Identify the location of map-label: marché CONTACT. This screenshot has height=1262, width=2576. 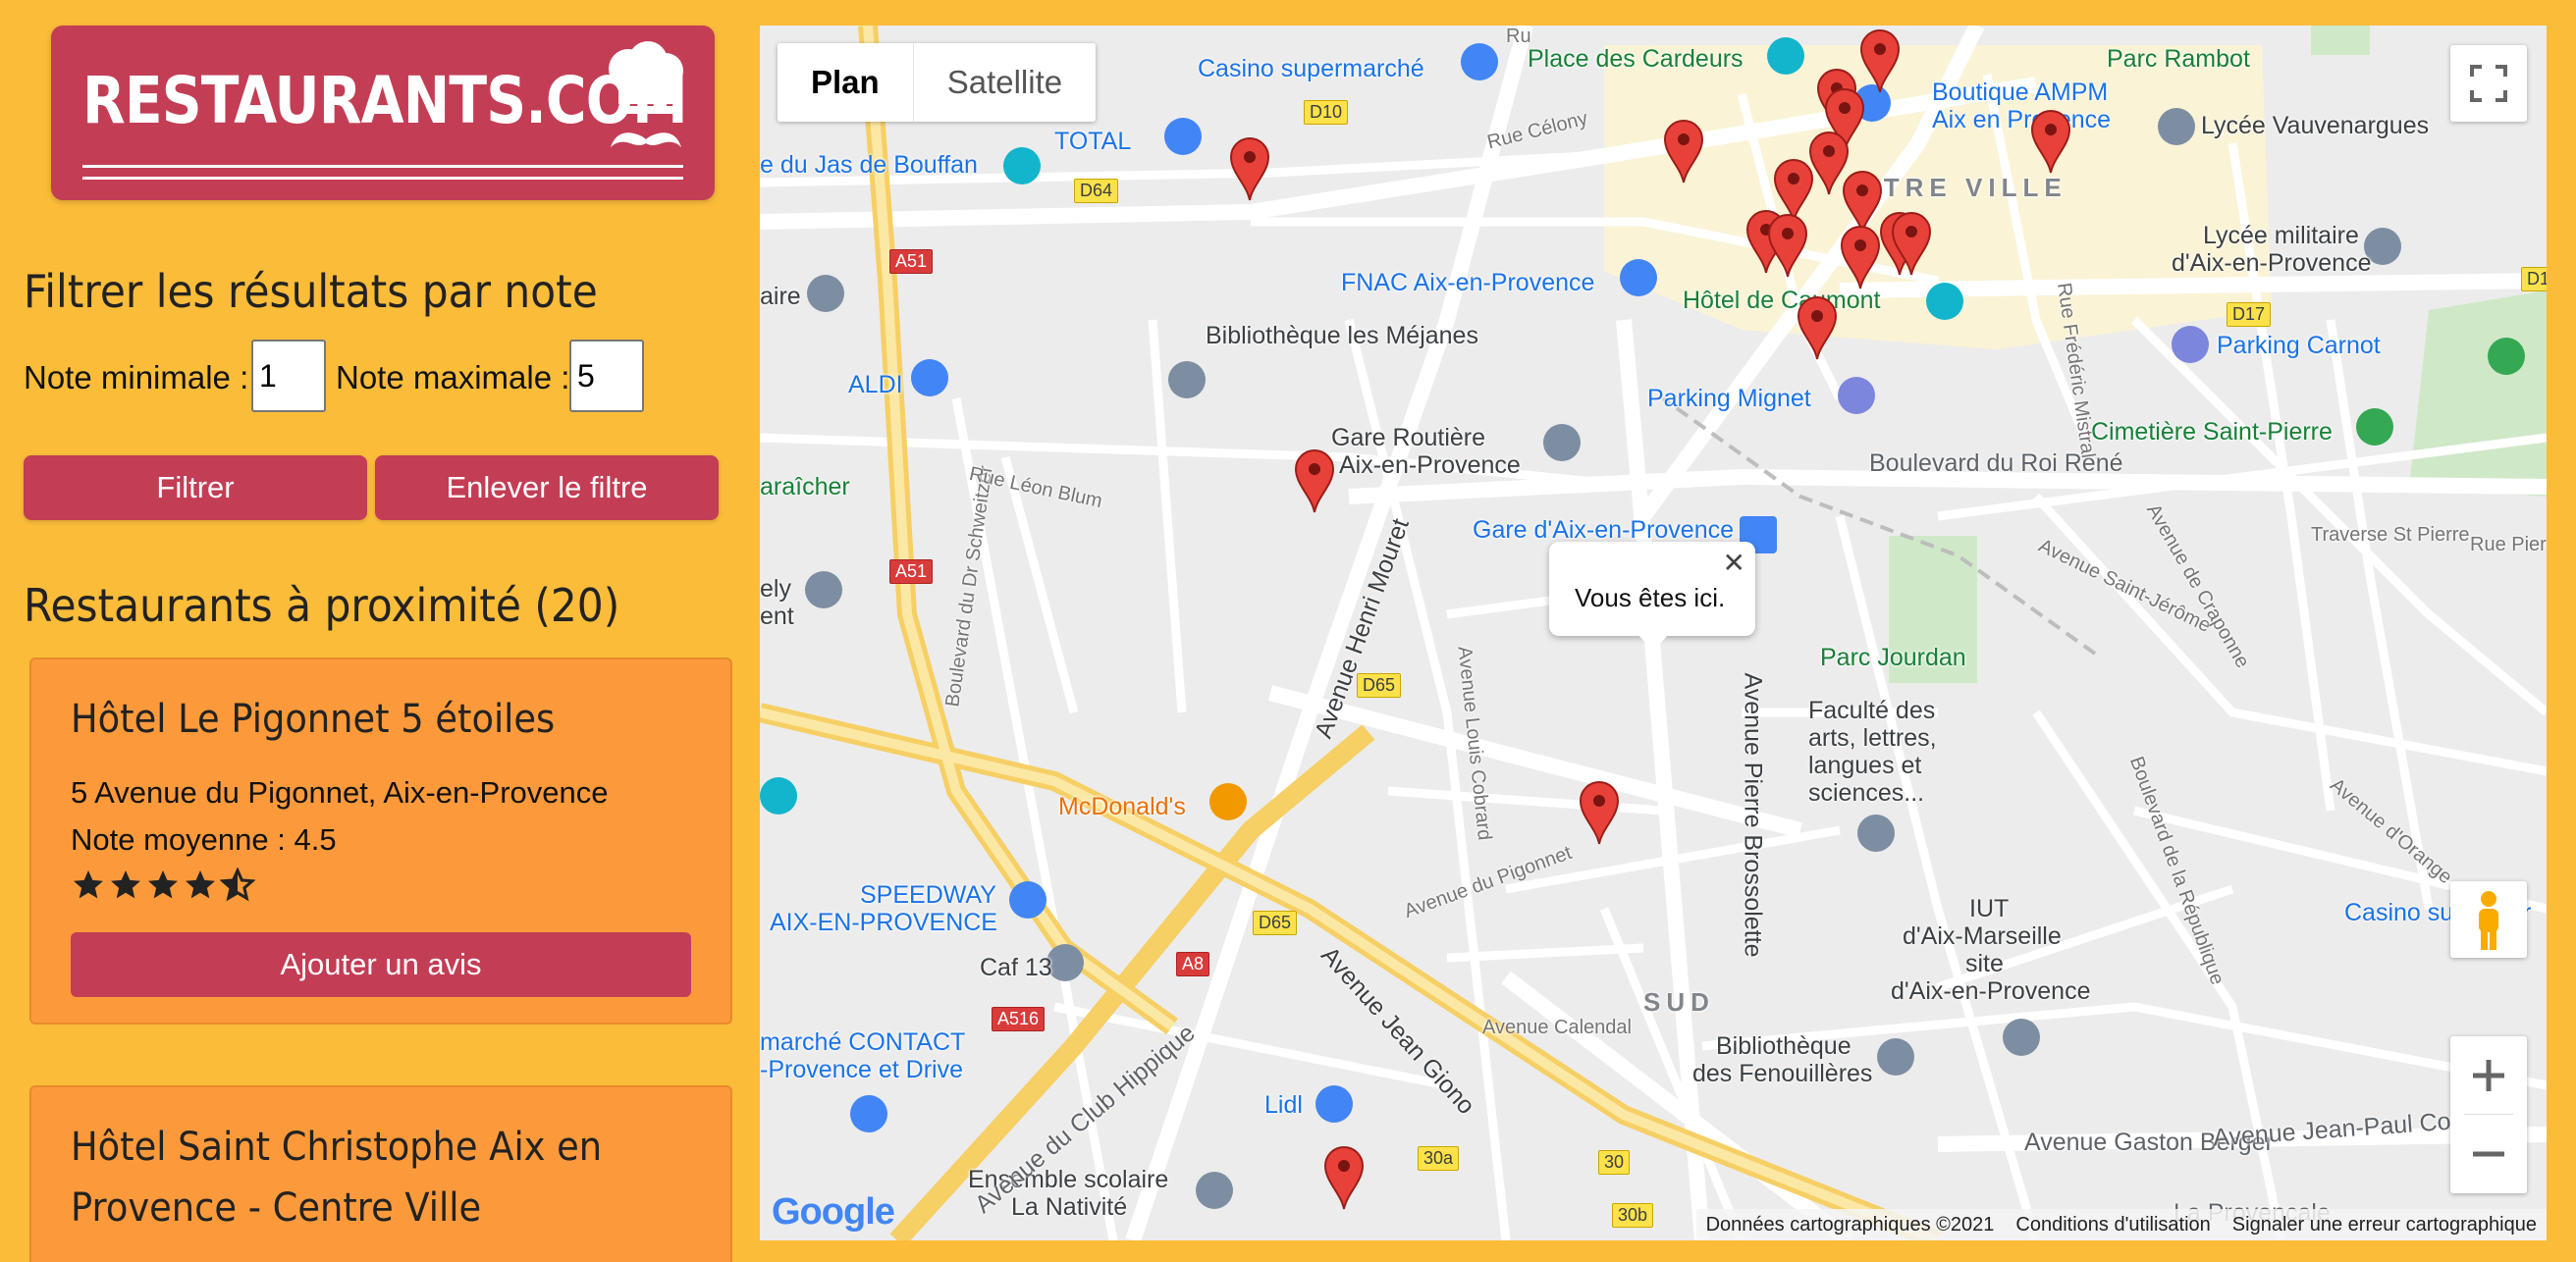
(863, 1042).